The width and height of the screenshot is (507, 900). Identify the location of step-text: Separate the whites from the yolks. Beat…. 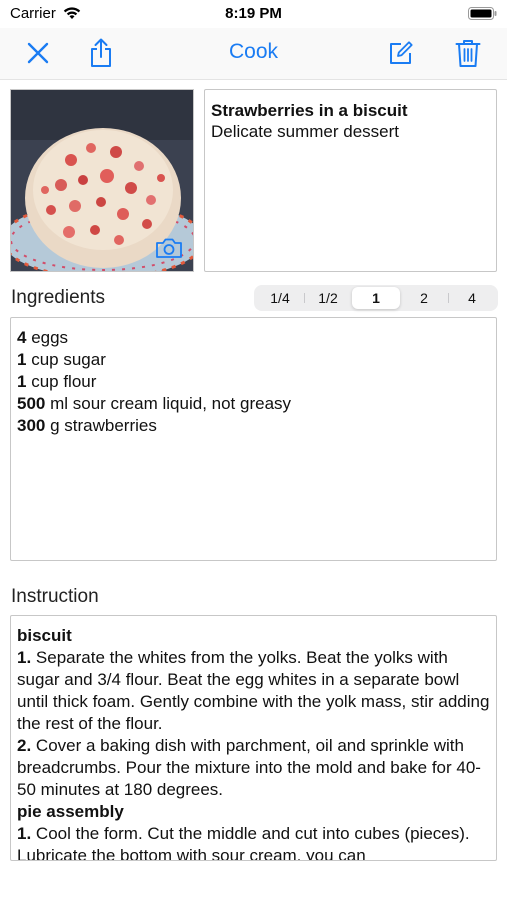
(253, 690).